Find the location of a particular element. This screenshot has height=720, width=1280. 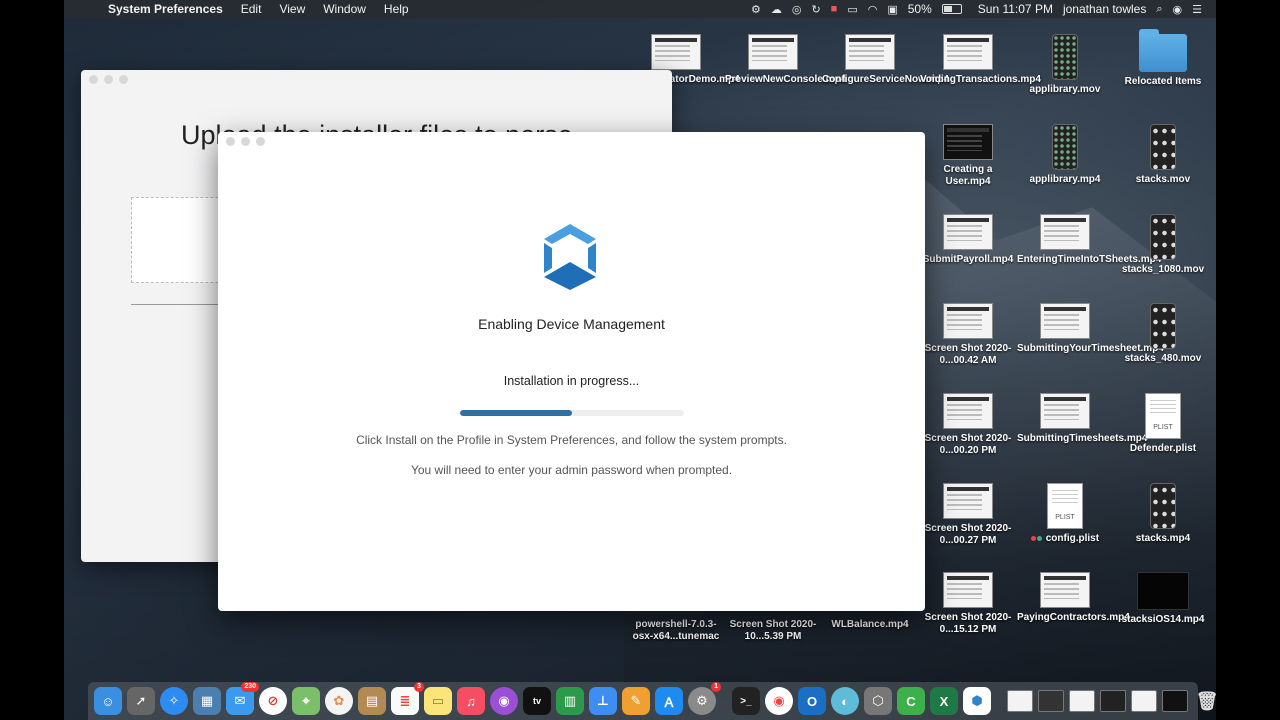

desktop-file-label: SubmittingTimesheets.mp4 is located at coordinates (1082, 438).